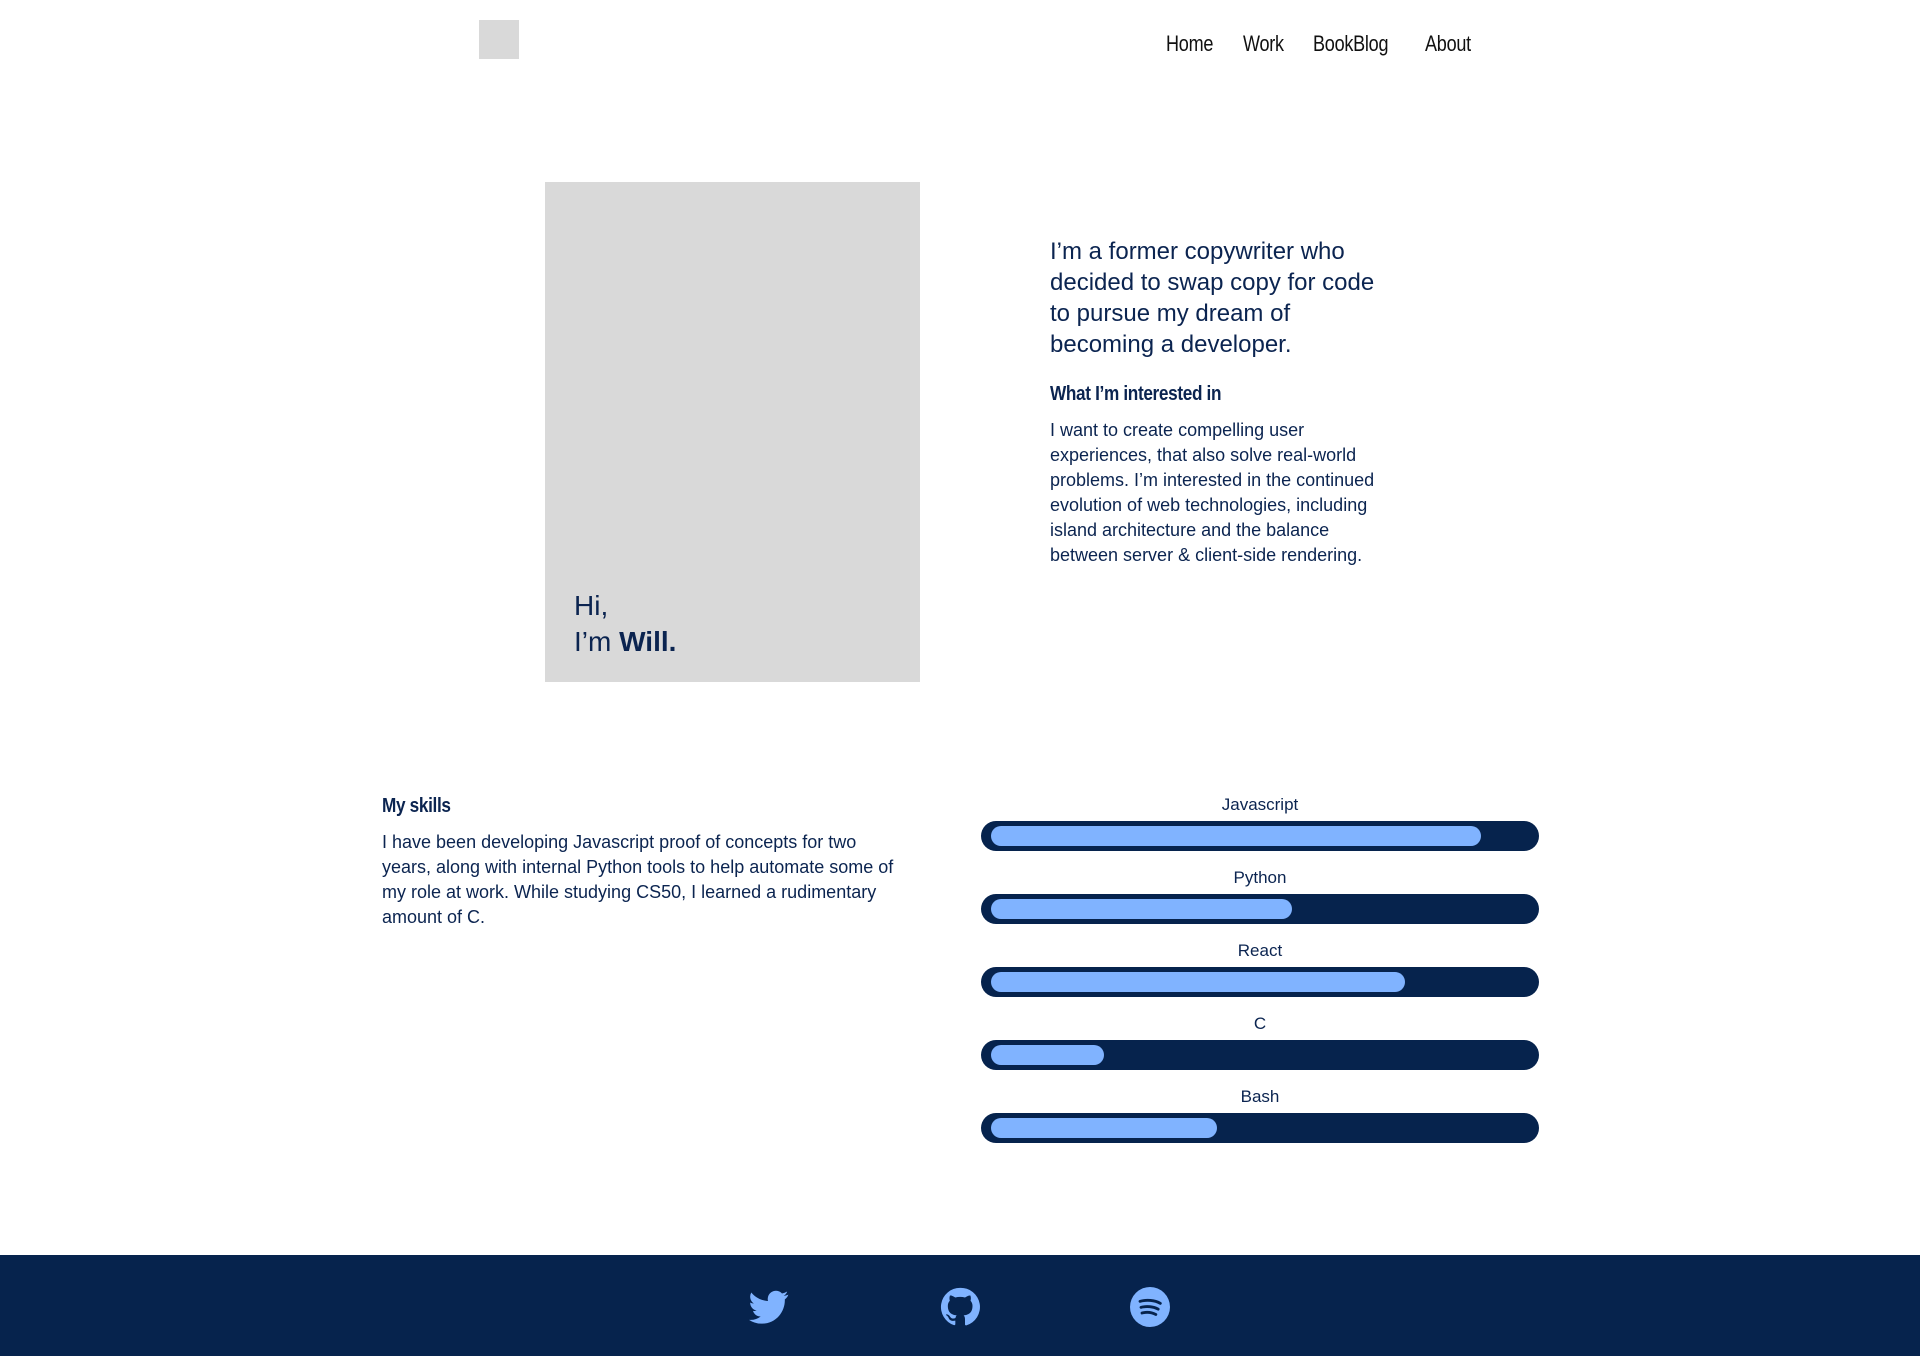 This screenshot has height=1356, width=1920. What do you see at coordinates (648, 641) in the screenshot?
I see `greeting-name: Will.` at bounding box center [648, 641].